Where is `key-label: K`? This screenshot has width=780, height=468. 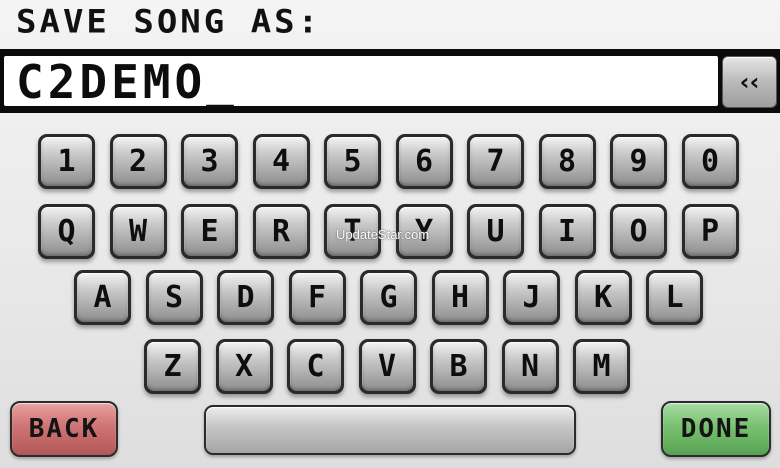
key-label: K is located at coordinates (603, 297).